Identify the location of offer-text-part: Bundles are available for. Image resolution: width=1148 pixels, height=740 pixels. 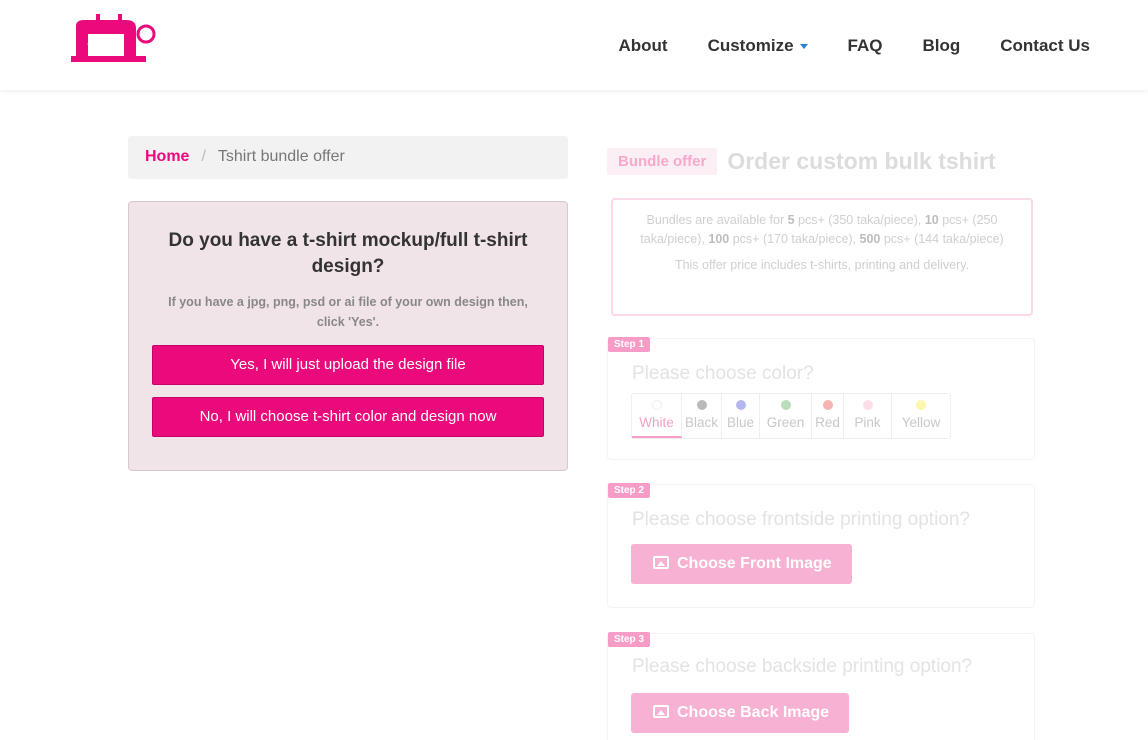
(717, 220).